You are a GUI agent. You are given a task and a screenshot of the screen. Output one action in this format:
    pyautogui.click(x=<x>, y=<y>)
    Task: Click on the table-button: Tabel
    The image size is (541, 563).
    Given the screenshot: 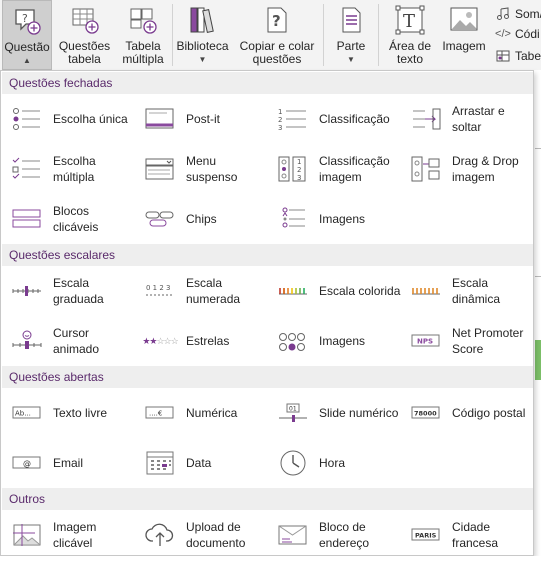 What is the action you would take?
    pyautogui.click(x=518, y=56)
    